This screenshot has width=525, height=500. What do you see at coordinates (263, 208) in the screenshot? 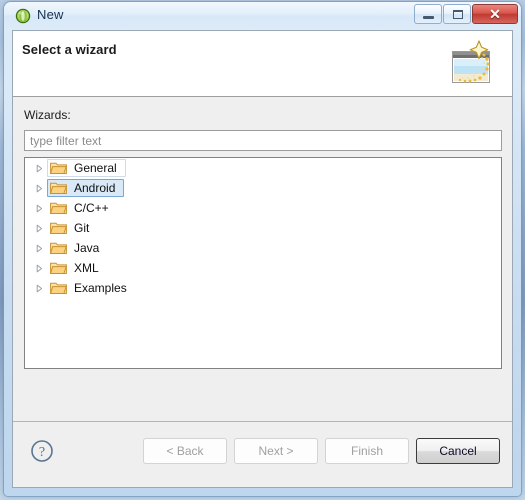
I see `tree-item-c-c: C/C++` at bounding box center [263, 208].